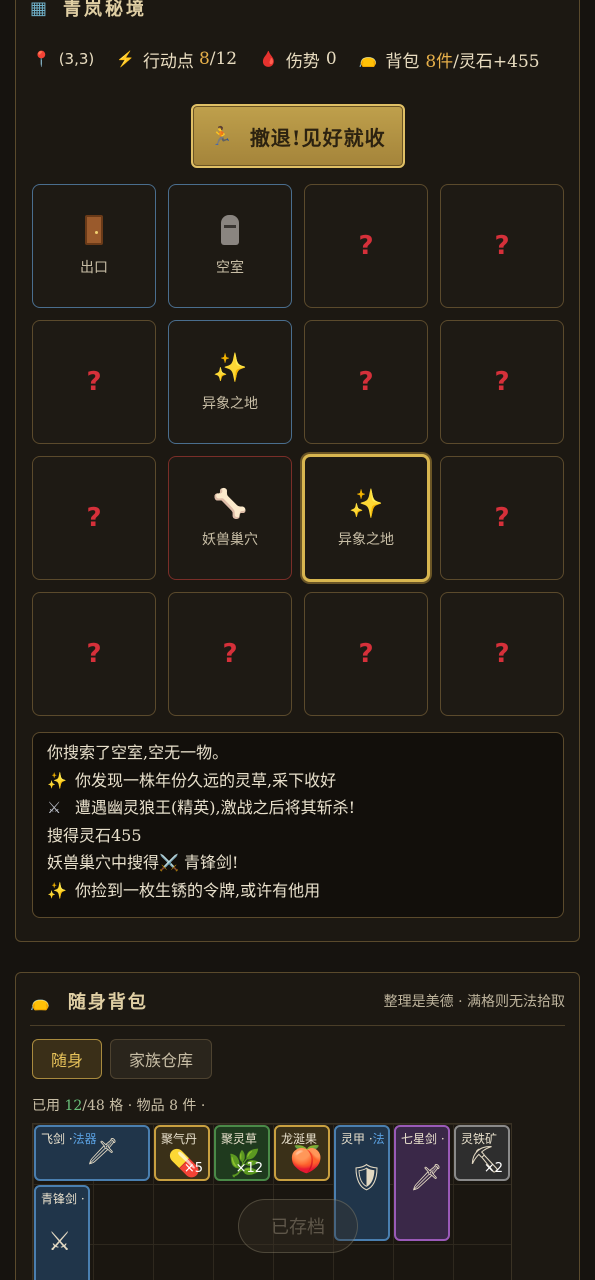  What do you see at coordinates (502, 382) in the screenshot?
I see `map-cell-r2-c4: ?` at bounding box center [502, 382].